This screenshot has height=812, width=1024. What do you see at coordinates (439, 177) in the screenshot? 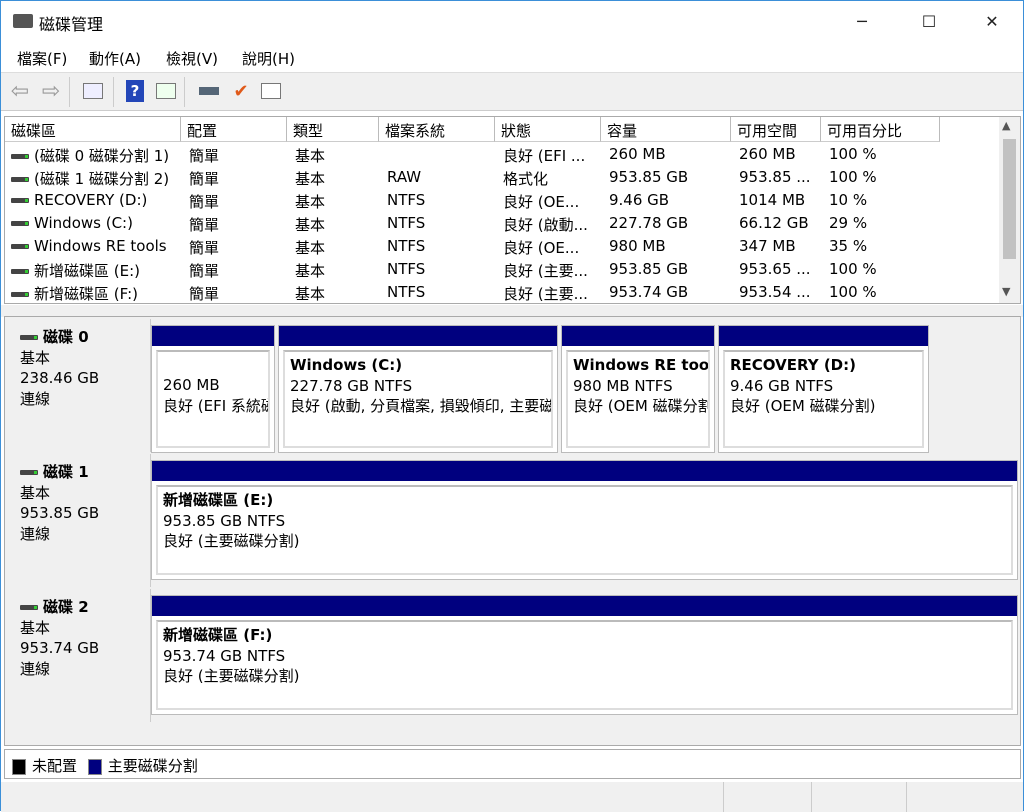
I see `column-file-system-cell: RAW` at bounding box center [439, 177].